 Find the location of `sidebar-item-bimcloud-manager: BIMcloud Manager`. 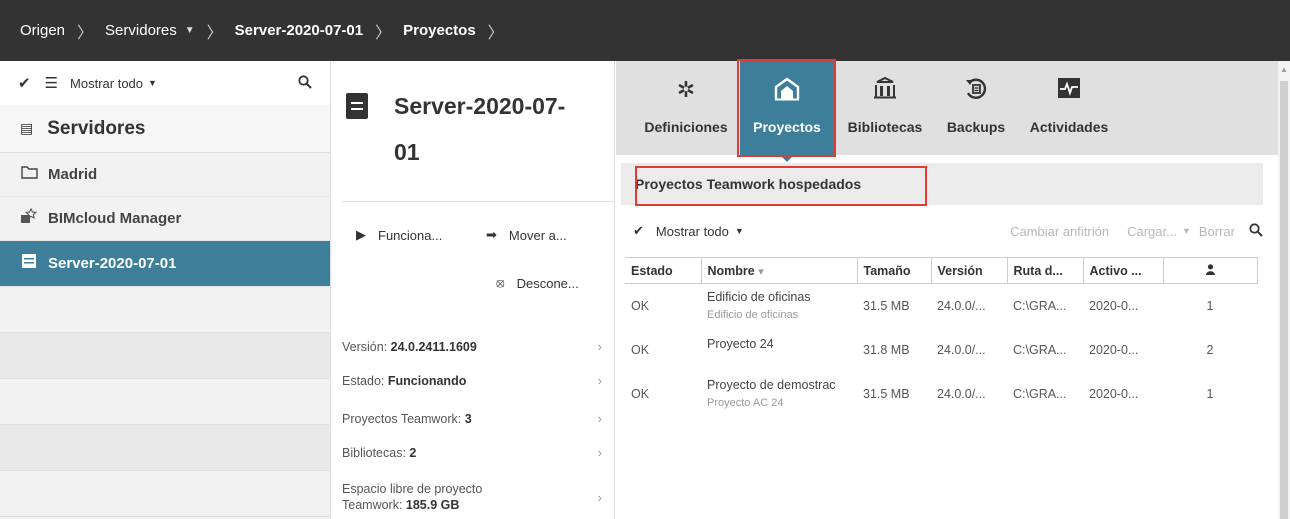

sidebar-item-bimcloud-manager: BIMcloud Manager is located at coordinates (165, 219).